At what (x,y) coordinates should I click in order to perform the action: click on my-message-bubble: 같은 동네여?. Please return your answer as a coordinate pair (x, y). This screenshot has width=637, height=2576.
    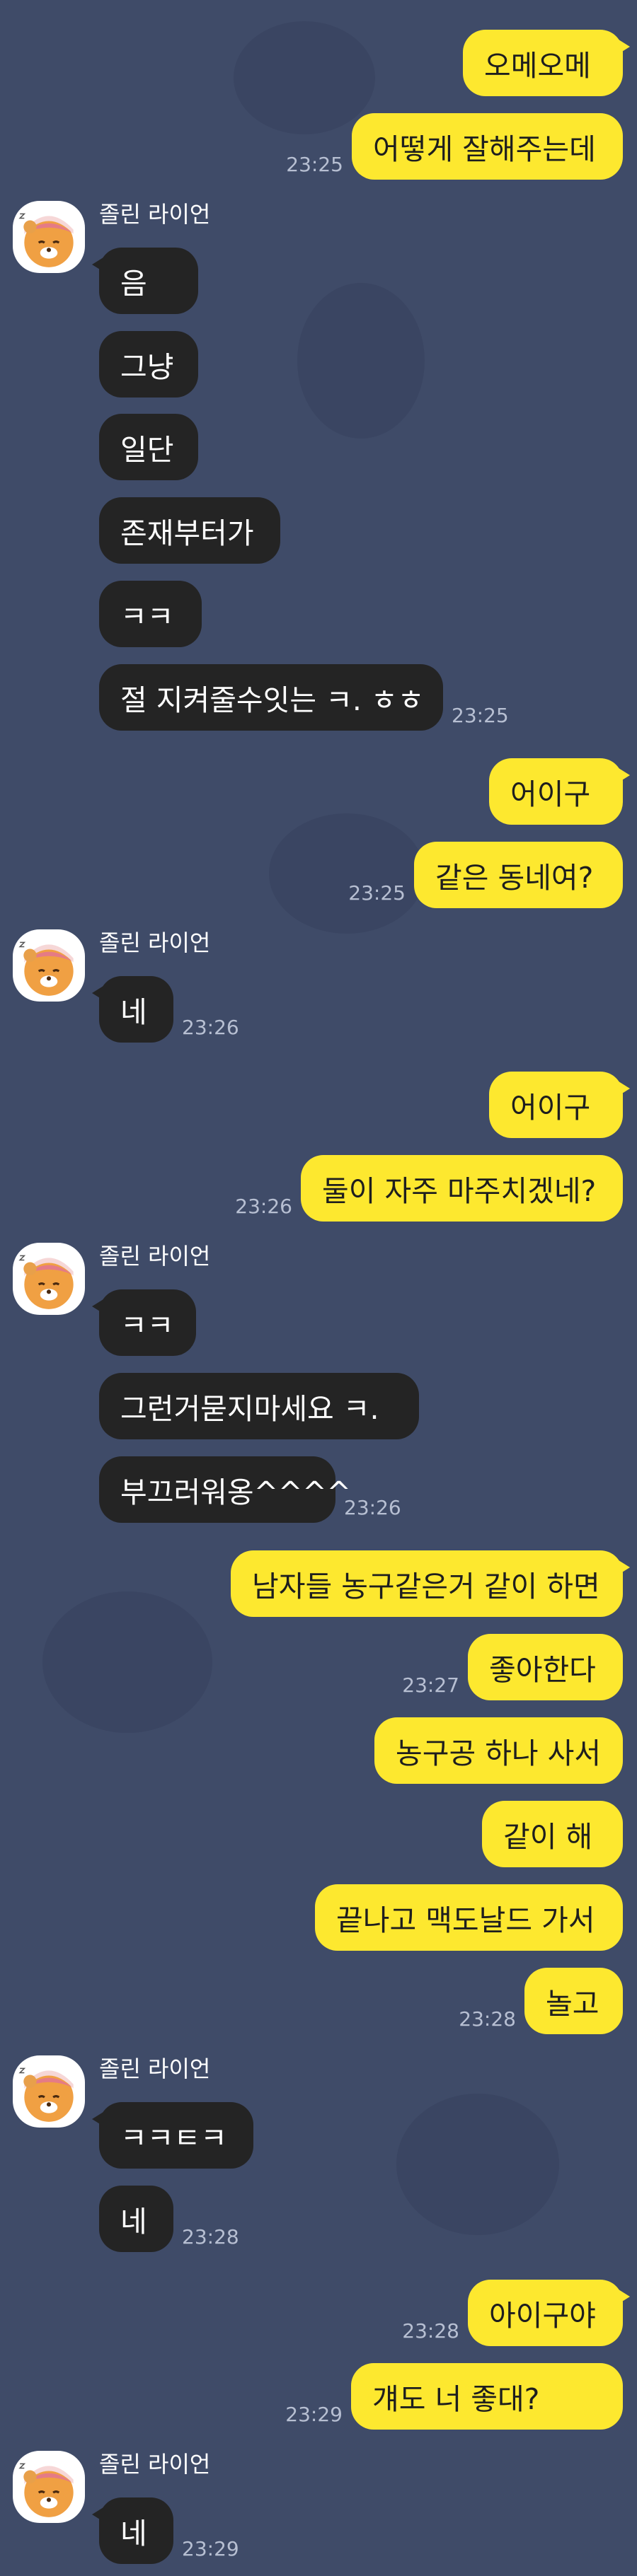
    Looking at the image, I should click on (518, 875).